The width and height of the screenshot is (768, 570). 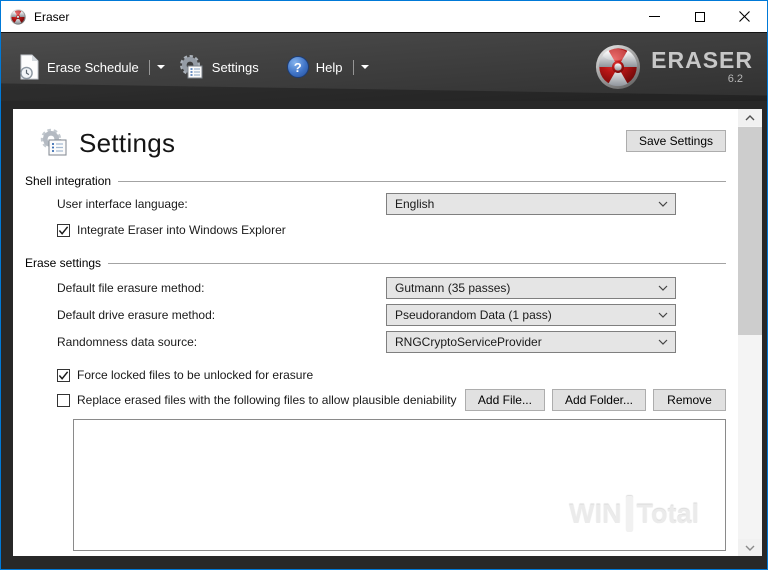 I want to click on close-icon, so click(x=744, y=16).